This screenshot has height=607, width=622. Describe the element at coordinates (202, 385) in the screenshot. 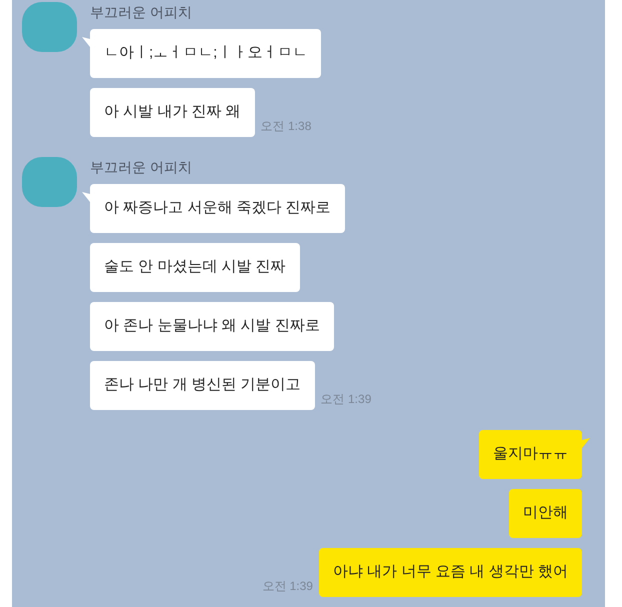

I see `message-bubble: 존나 나만 개 병신된 기분이고` at that location.